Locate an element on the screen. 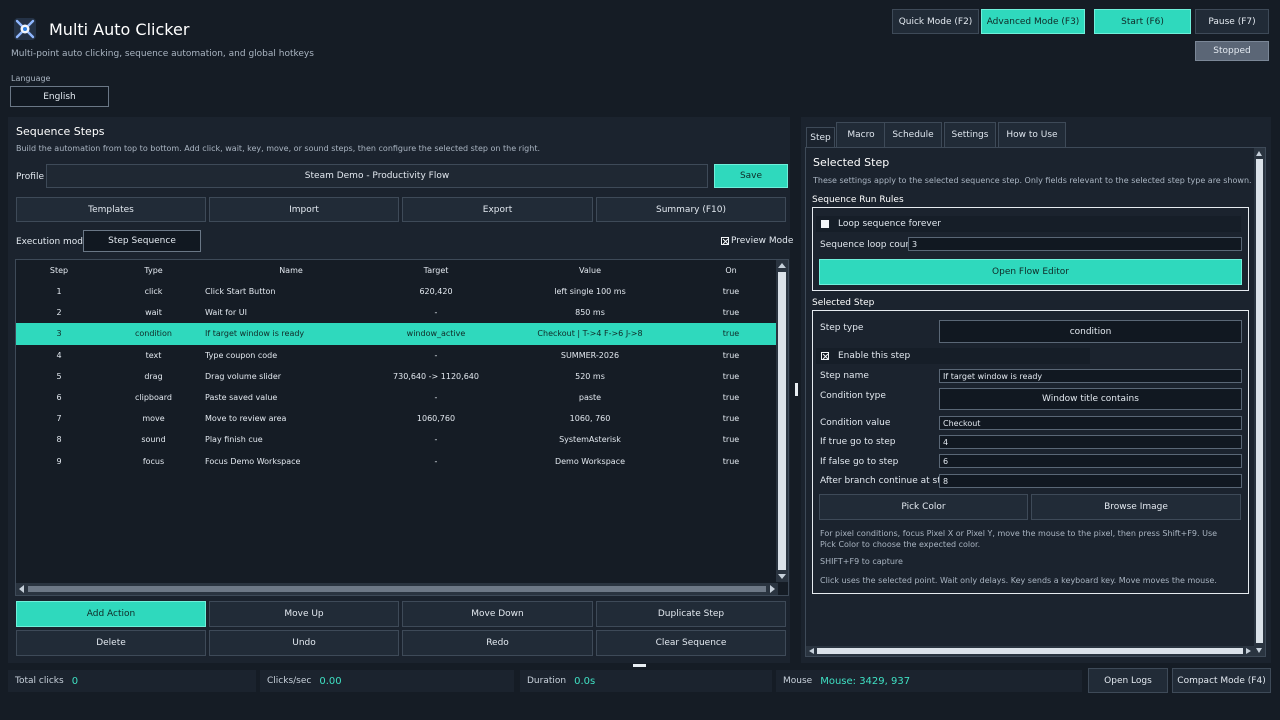 Image resolution: width=1280 pixels, height=720 pixels. table-vertical-scrollbar is located at coordinates (782, 421).